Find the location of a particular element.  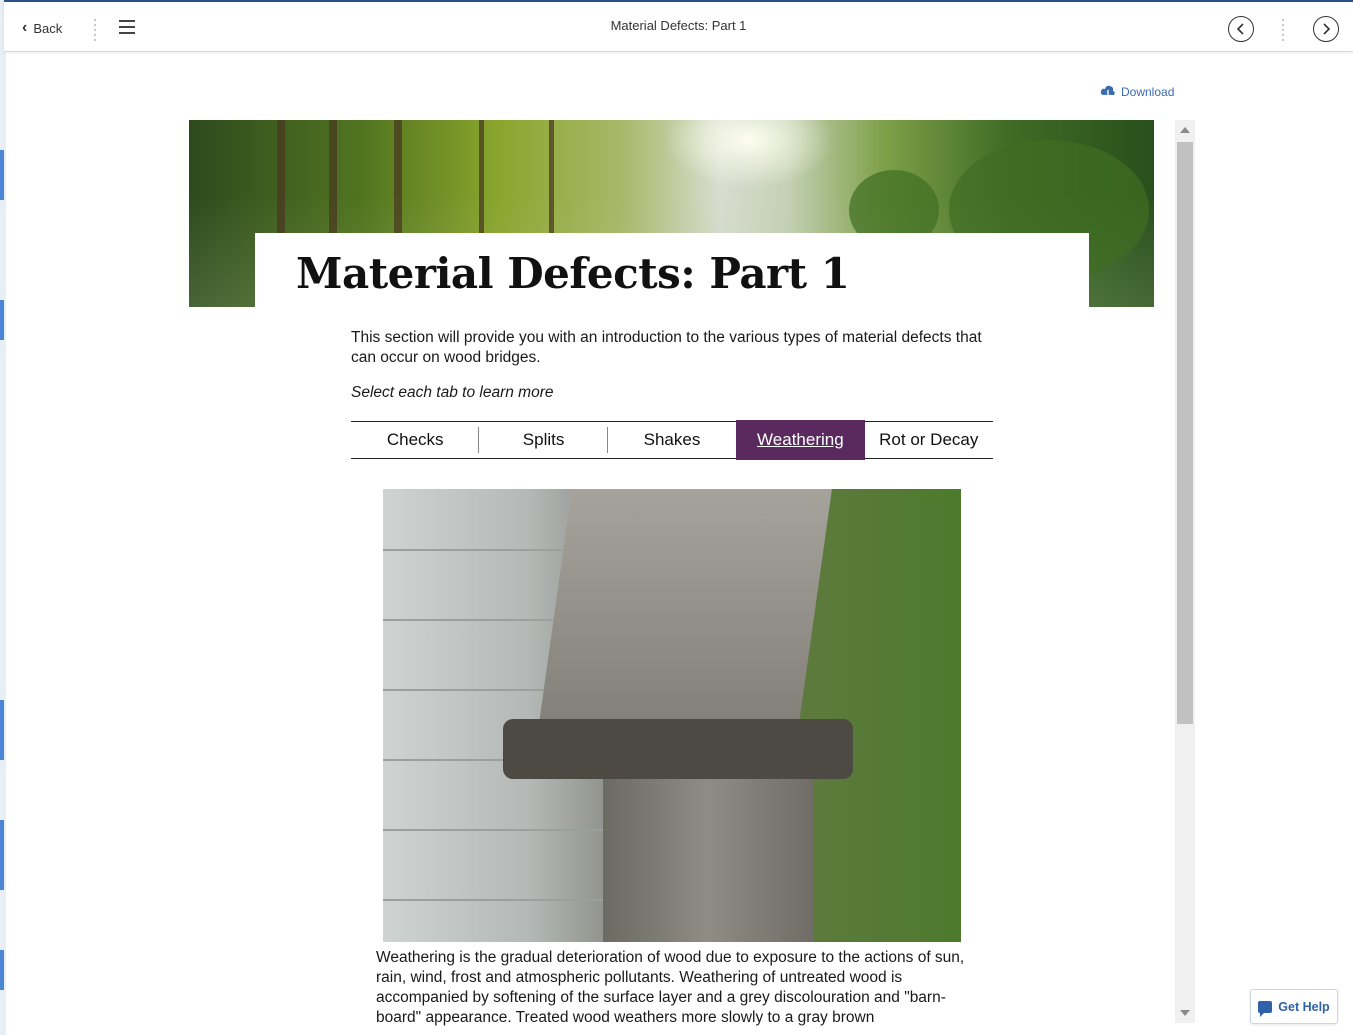

download-label: Download is located at coordinates (1148, 92).